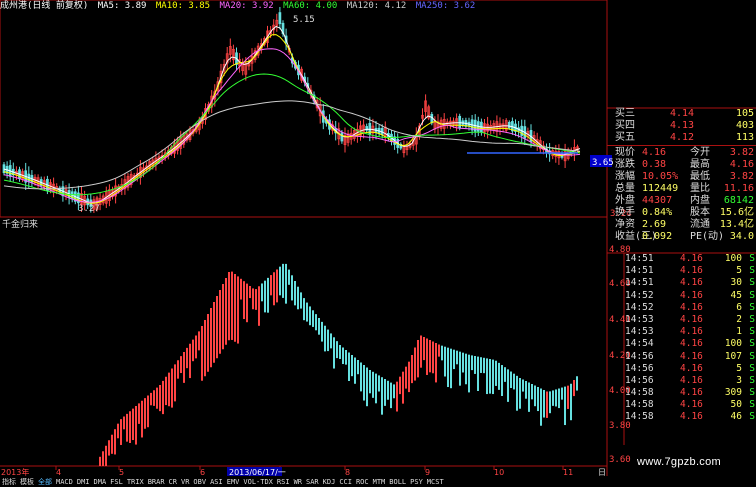  What do you see at coordinates (116, 482) in the screenshot?
I see `indicator-tab: FSL` at bounding box center [116, 482].